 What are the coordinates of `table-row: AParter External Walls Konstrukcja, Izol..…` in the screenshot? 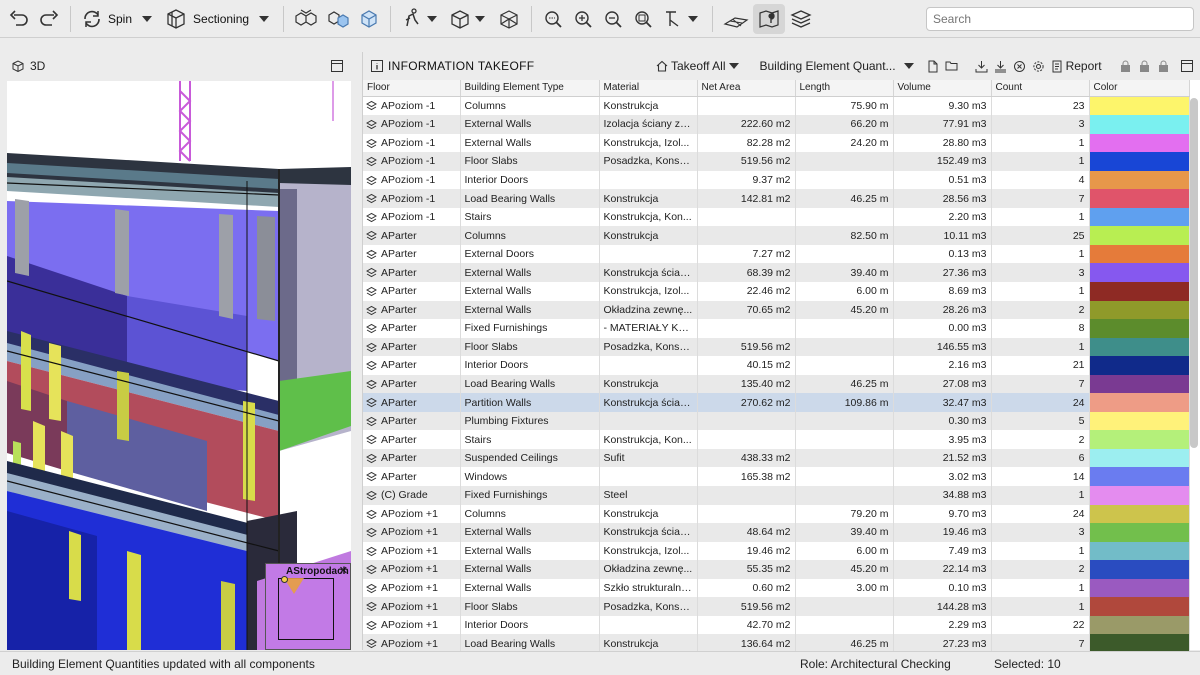 It's located at (776, 291).